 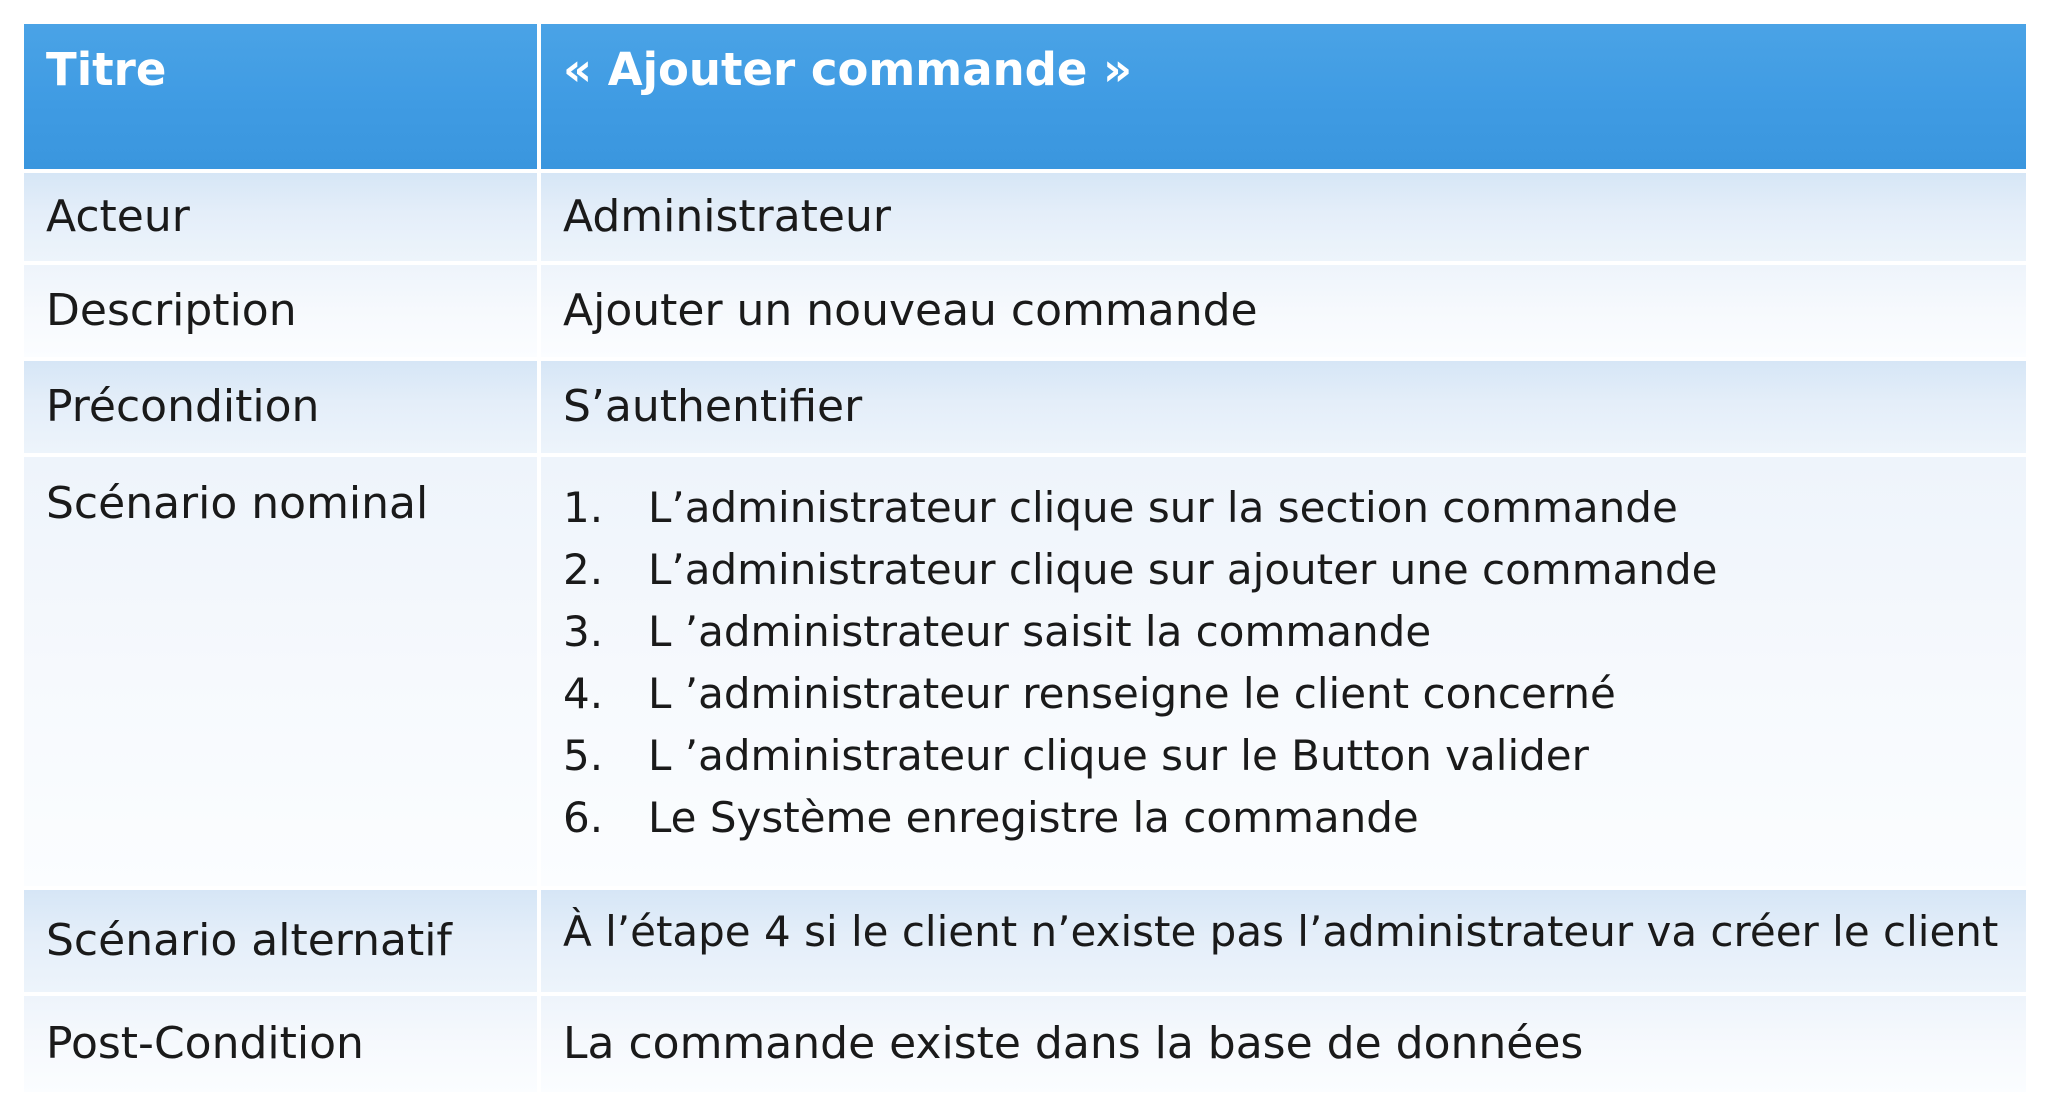 I want to click on description-value: Ajouter un nouveau commande, so click(x=910, y=310).